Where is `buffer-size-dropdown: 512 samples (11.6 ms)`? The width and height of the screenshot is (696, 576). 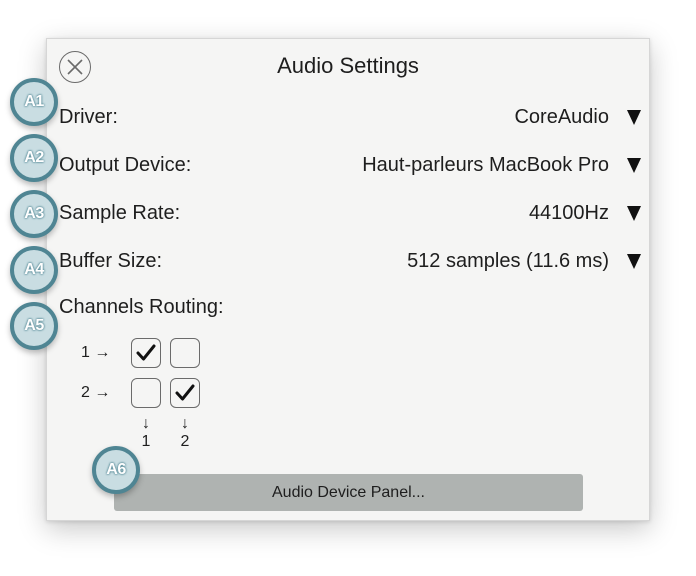
buffer-size-dropdown: 512 samples (11.6 ms) is located at coordinates (524, 261).